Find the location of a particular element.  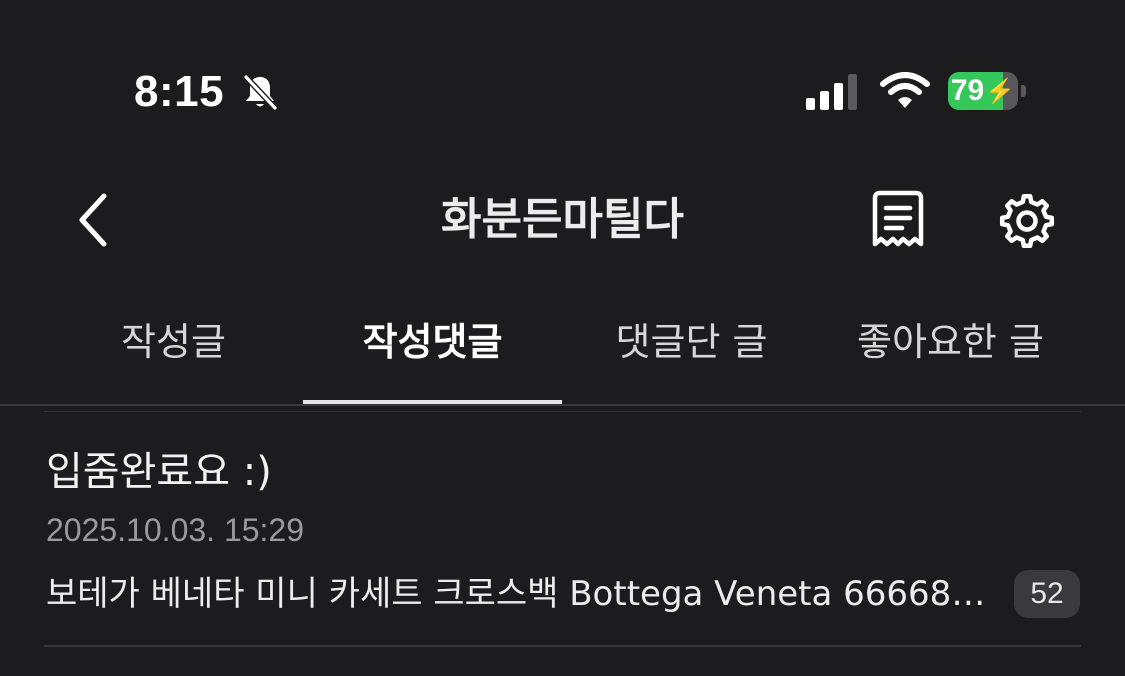

tab-label: 좋아요한 글 is located at coordinates (950, 342).